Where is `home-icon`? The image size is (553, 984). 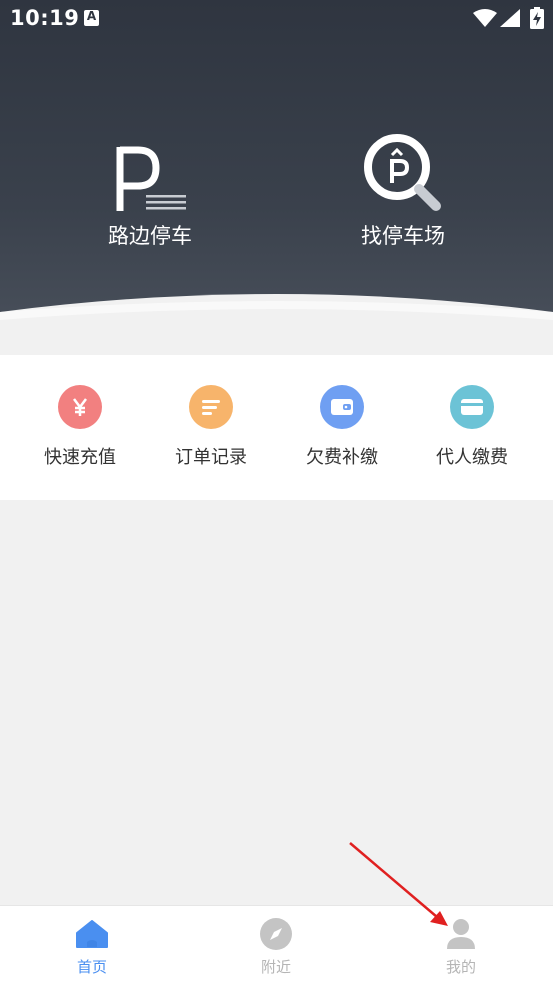 home-icon is located at coordinates (92, 934).